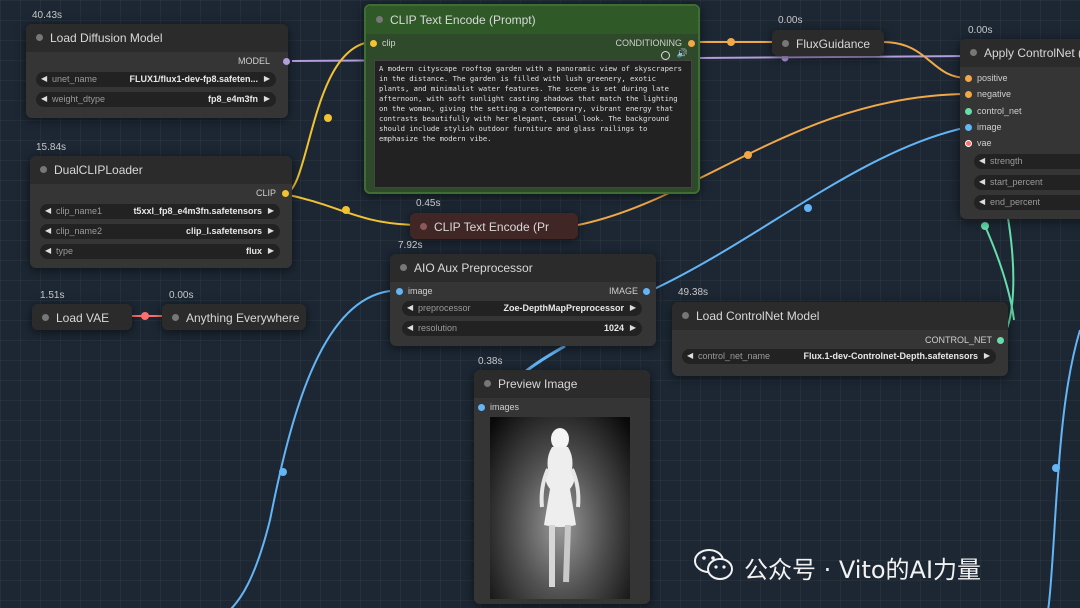  Describe the element at coordinates (691, 43) in the screenshot. I see `output-slot-conditioning` at that location.